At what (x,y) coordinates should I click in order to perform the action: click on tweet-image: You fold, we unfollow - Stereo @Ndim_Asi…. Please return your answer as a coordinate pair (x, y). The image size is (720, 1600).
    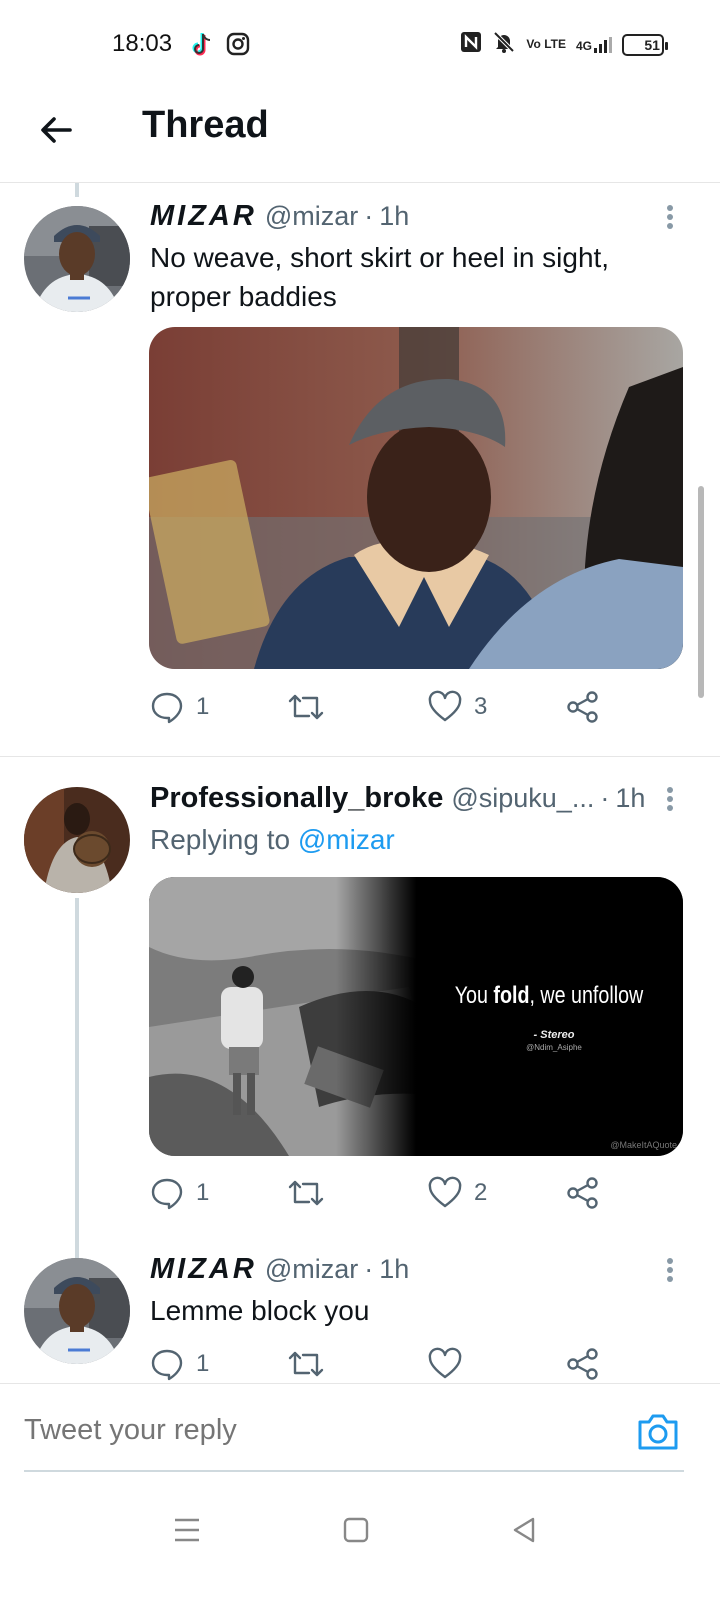
    Looking at the image, I should click on (416, 1016).